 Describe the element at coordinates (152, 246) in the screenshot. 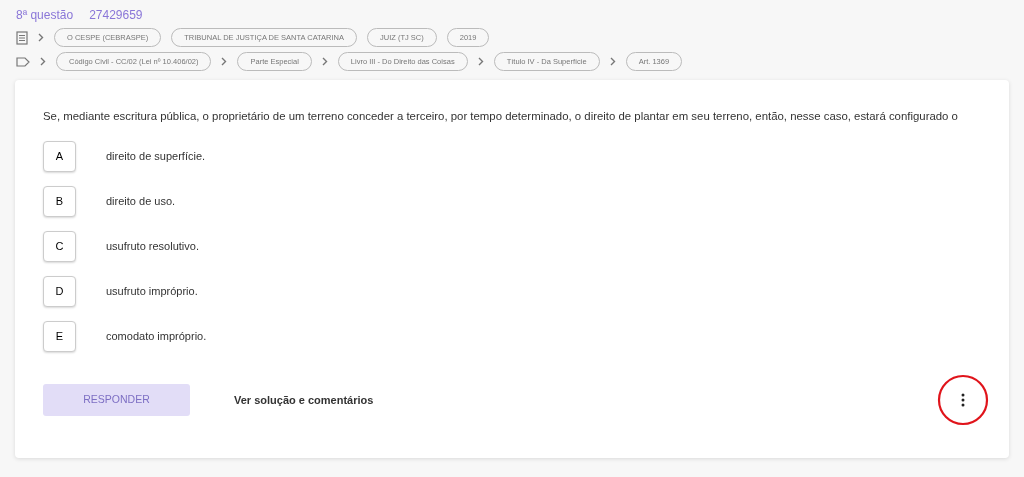

I see `option-text: usufruto resolutivo.` at that location.